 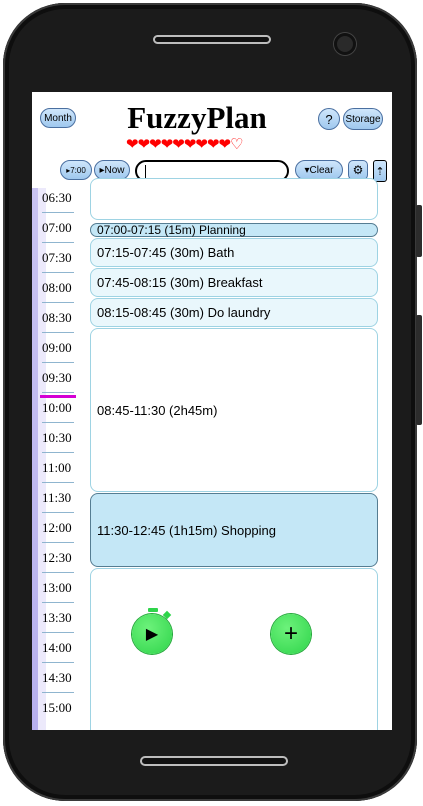 What do you see at coordinates (234, 530) in the screenshot?
I see `event-block: 11:30-12:45 (1h15m) Shopping` at bounding box center [234, 530].